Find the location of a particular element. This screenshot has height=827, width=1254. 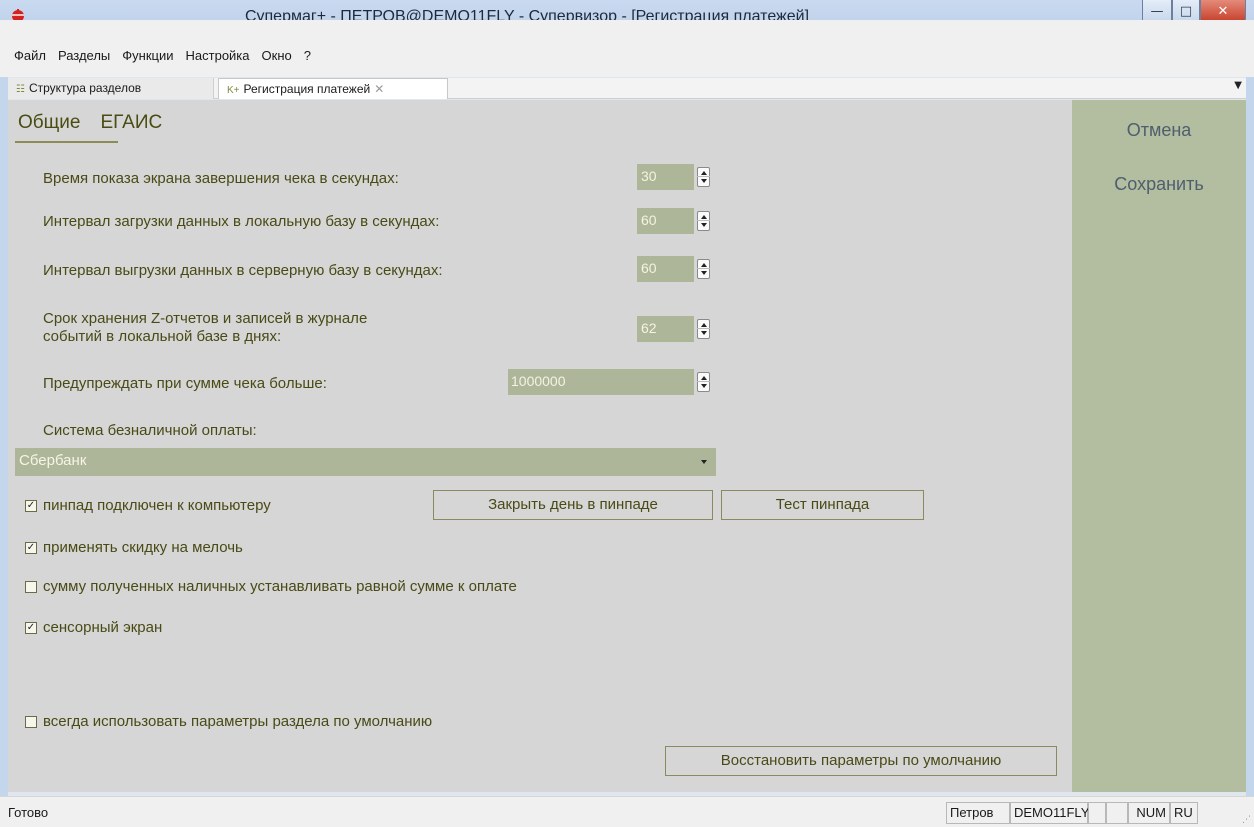

status-lang: RU is located at coordinates (1184, 813).